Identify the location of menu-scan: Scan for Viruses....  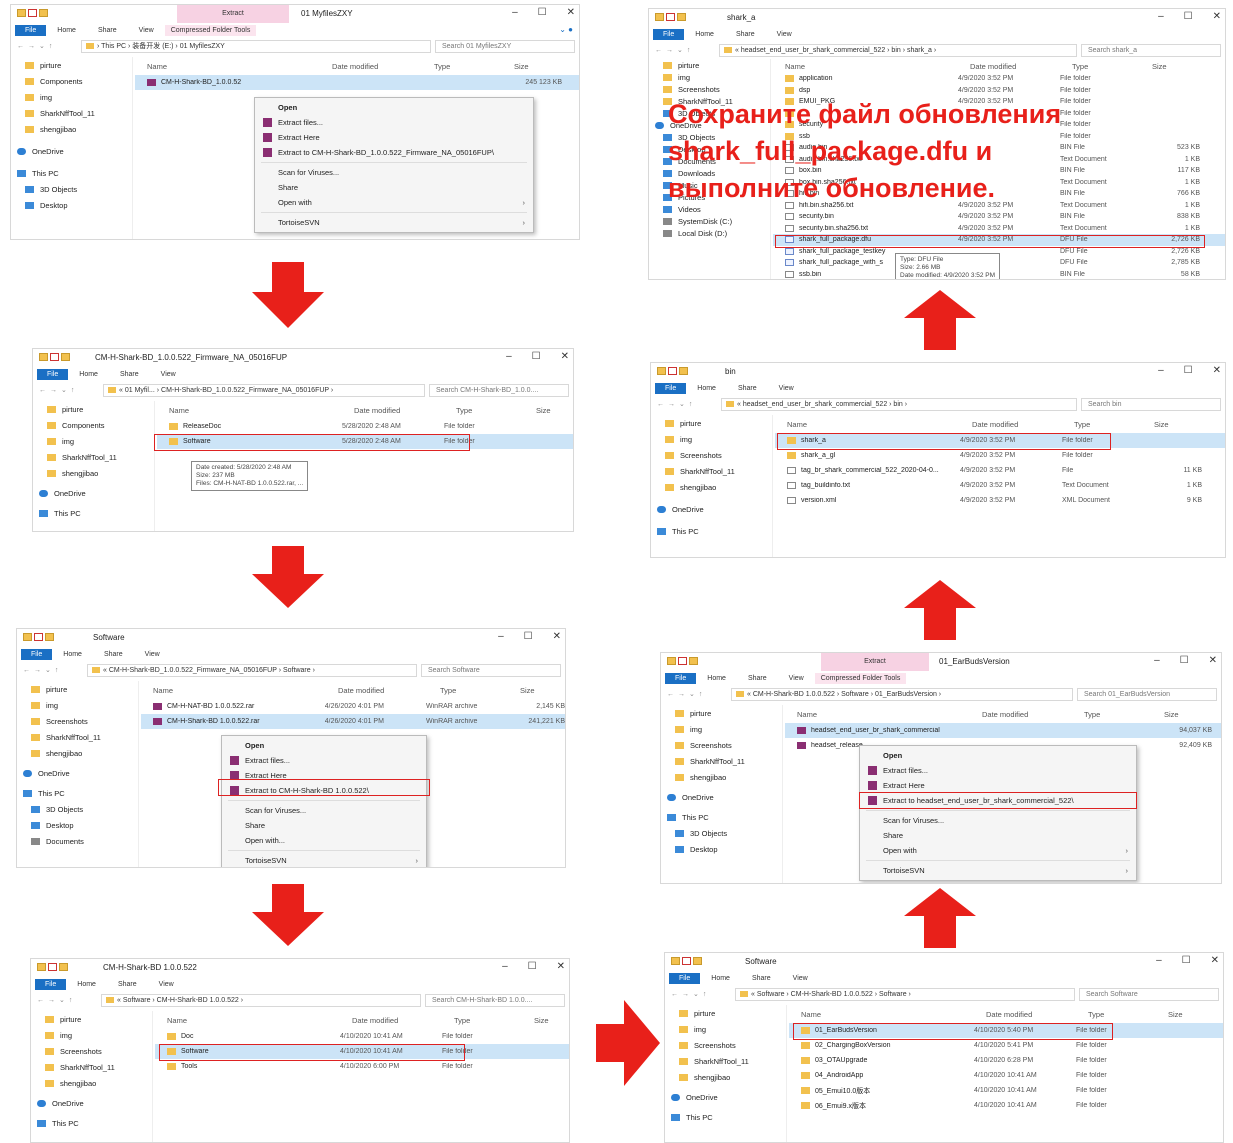
(394, 172).